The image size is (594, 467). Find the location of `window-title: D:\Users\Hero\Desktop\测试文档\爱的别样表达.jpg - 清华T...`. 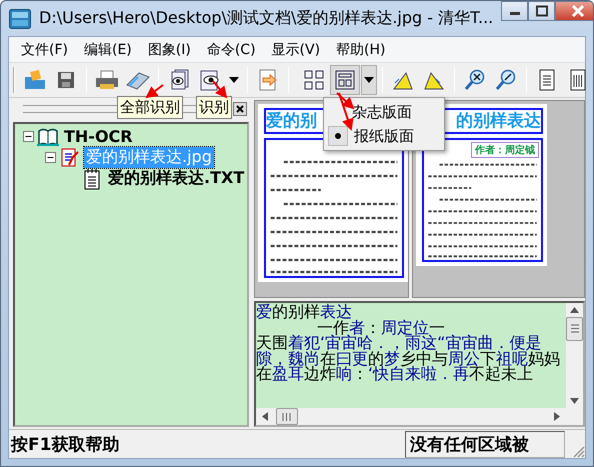

window-title: D:\Users\Hero\Desktop\测试文档\爱的别样表达.jpg - 清华T... is located at coordinates (266, 18).